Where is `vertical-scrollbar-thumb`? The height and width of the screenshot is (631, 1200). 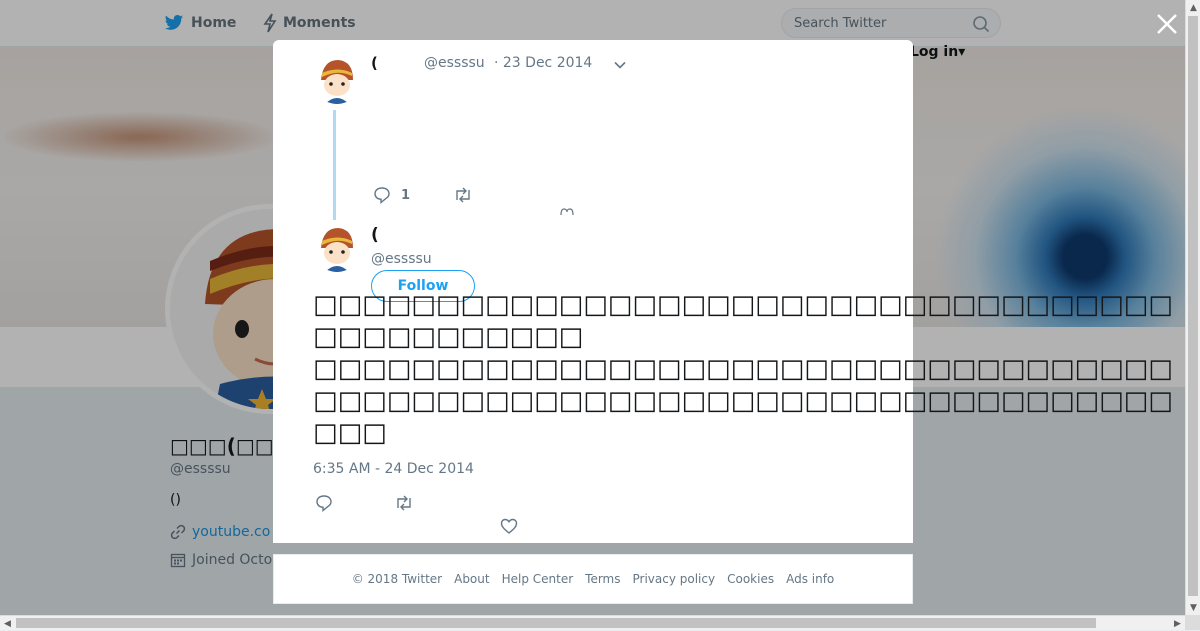
vertical-scrollbar-thumb is located at coordinates (1193, 306).